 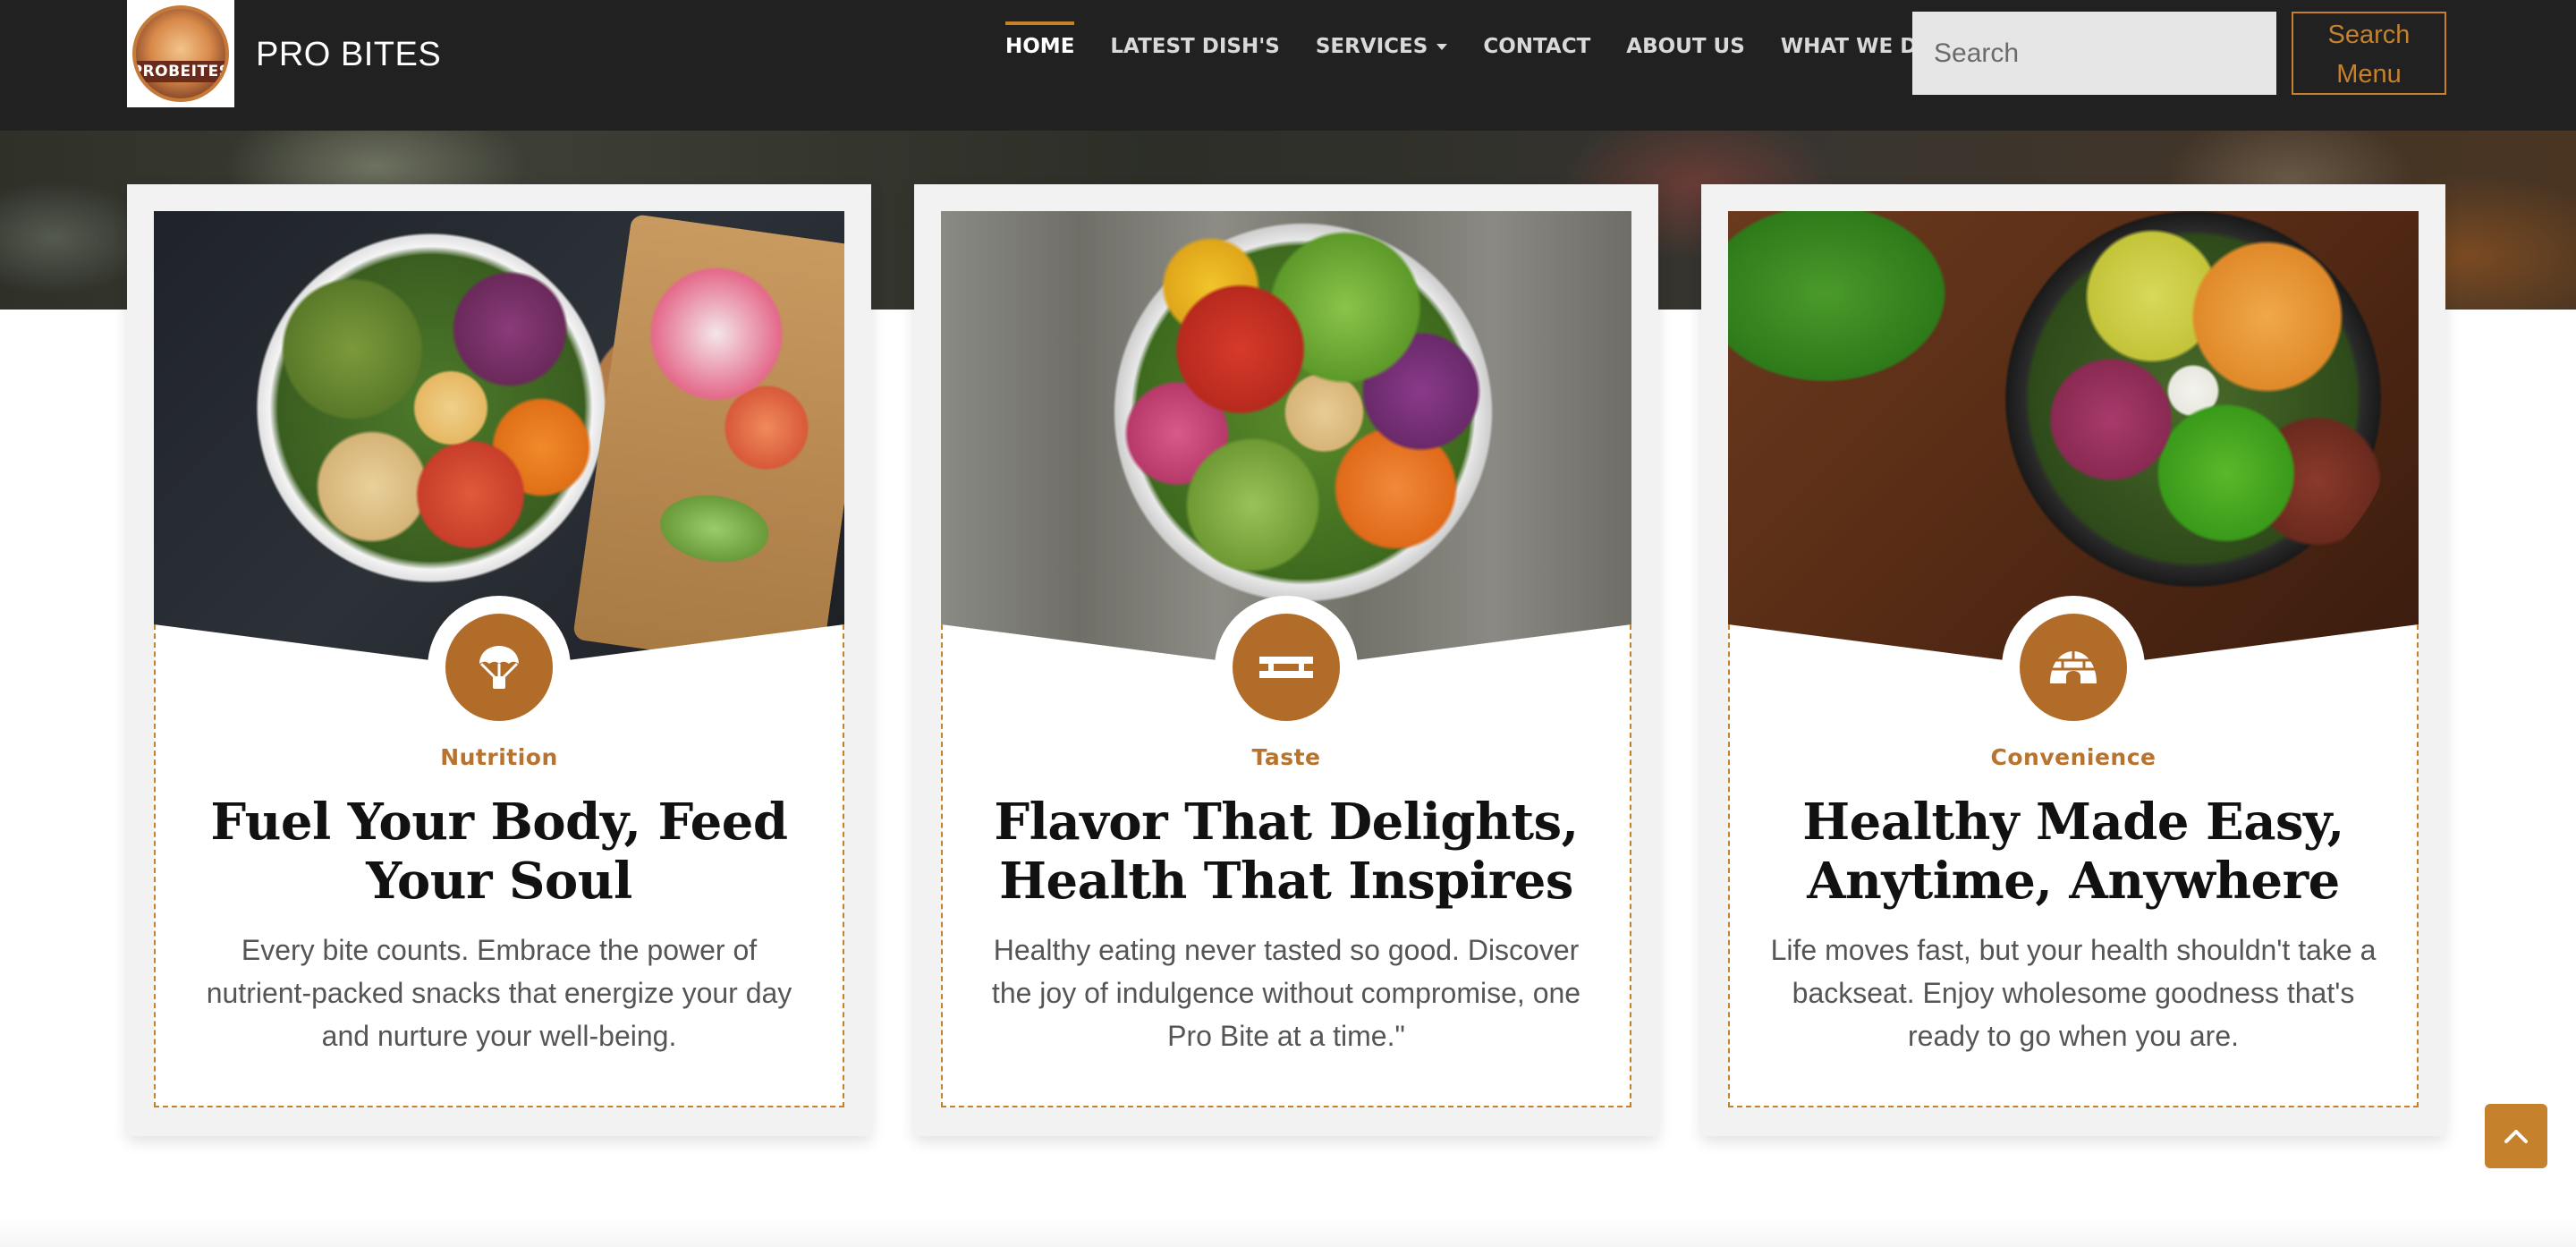 I want to click on scroll-to-top-button, so click(x=2516, y=1136).